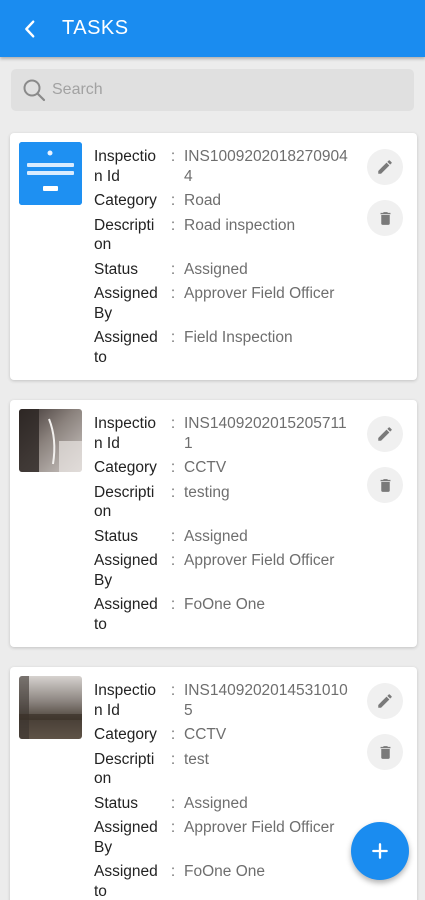 The width and height of the screenshot is (425, 900). I want to click on field-value: INS14092020152057111, so click(265, 433).